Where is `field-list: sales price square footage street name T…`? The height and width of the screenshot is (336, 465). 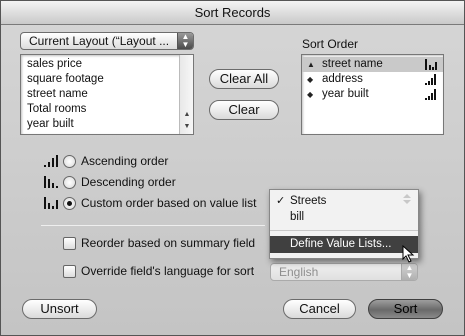 field-list: sales price square footage street name T… is located at coordinates (107, 94).